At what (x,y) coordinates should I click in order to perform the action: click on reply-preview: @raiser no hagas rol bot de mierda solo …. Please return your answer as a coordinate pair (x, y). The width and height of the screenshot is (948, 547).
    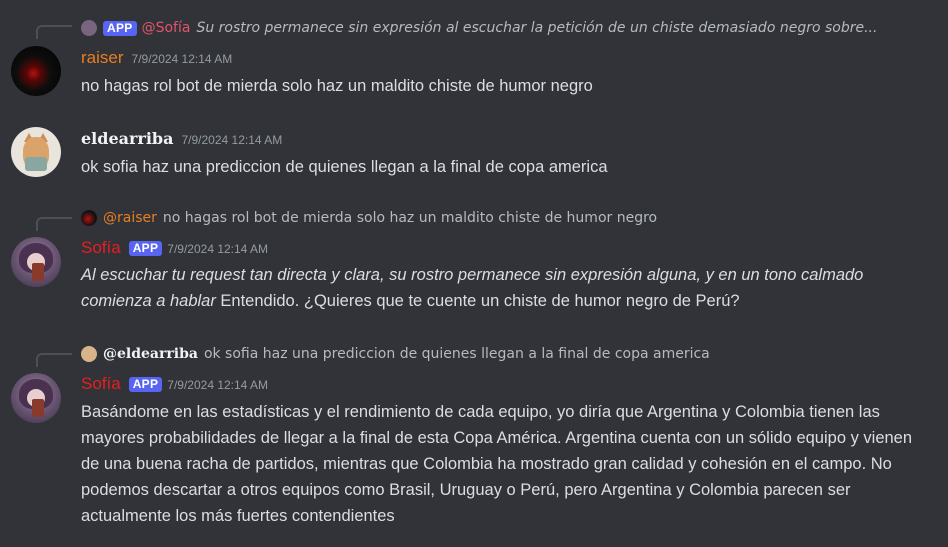
    Looking at the image, I should click on (511, 218).